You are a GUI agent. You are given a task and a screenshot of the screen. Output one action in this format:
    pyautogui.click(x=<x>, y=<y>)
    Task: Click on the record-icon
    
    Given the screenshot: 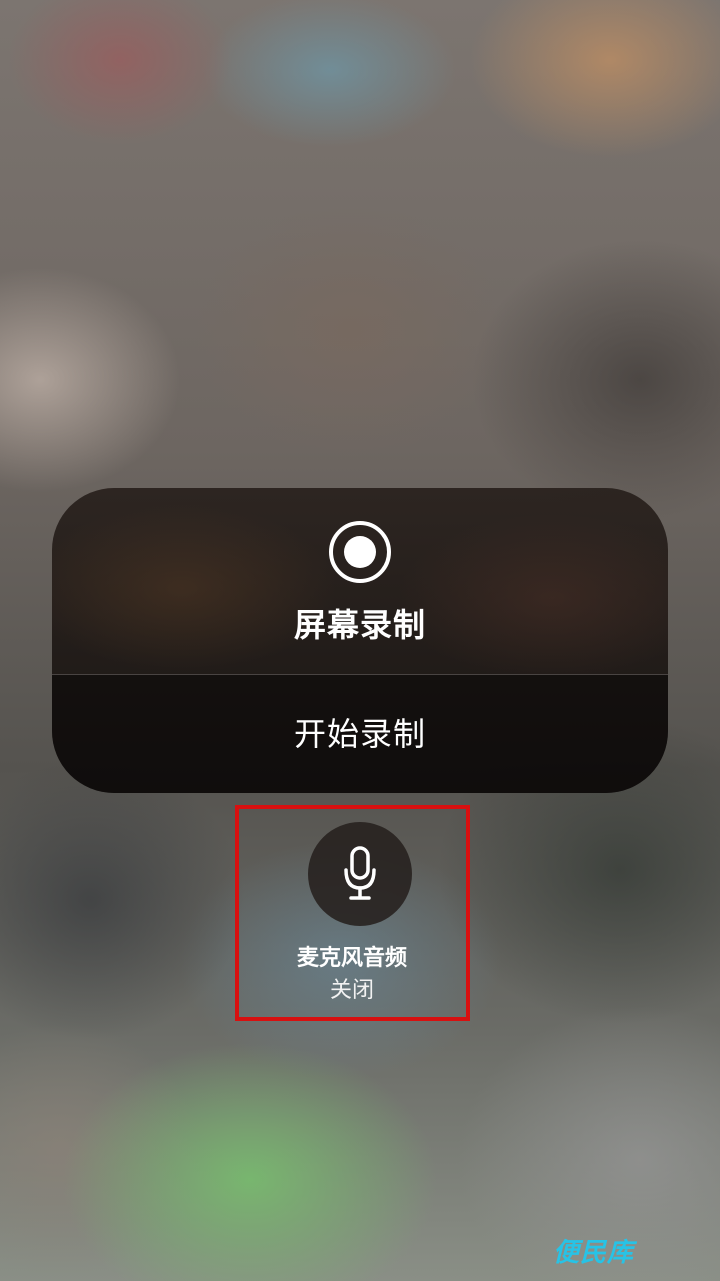 What is the action you would take?
    pyautogui.click(x=360, y=552)
    